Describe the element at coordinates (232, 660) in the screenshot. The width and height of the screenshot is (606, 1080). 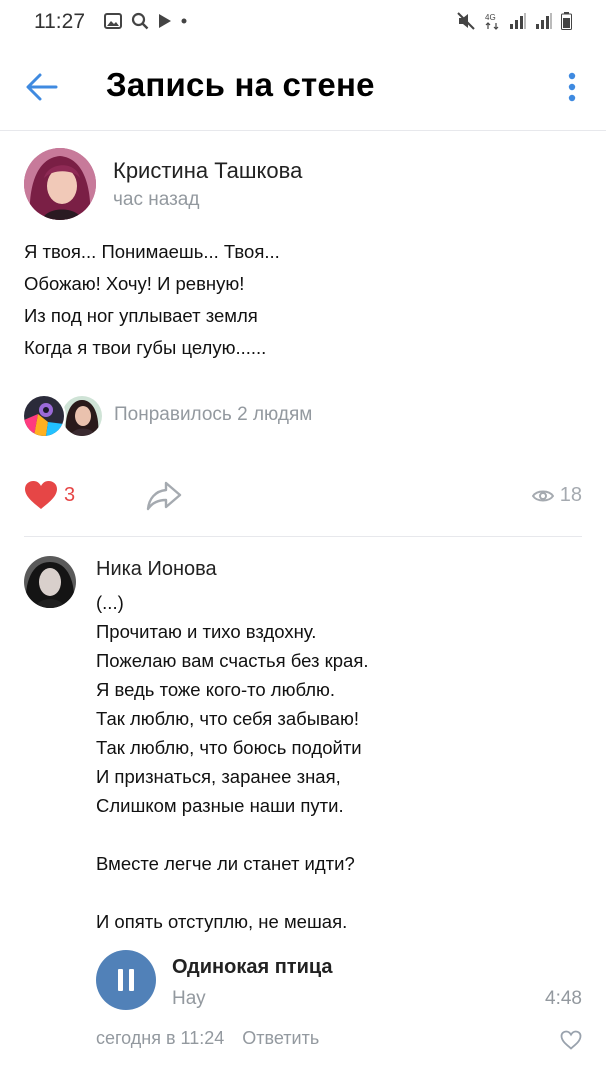
I see `comment-text-line: Пожелаю вам счастья без края.` at that location.